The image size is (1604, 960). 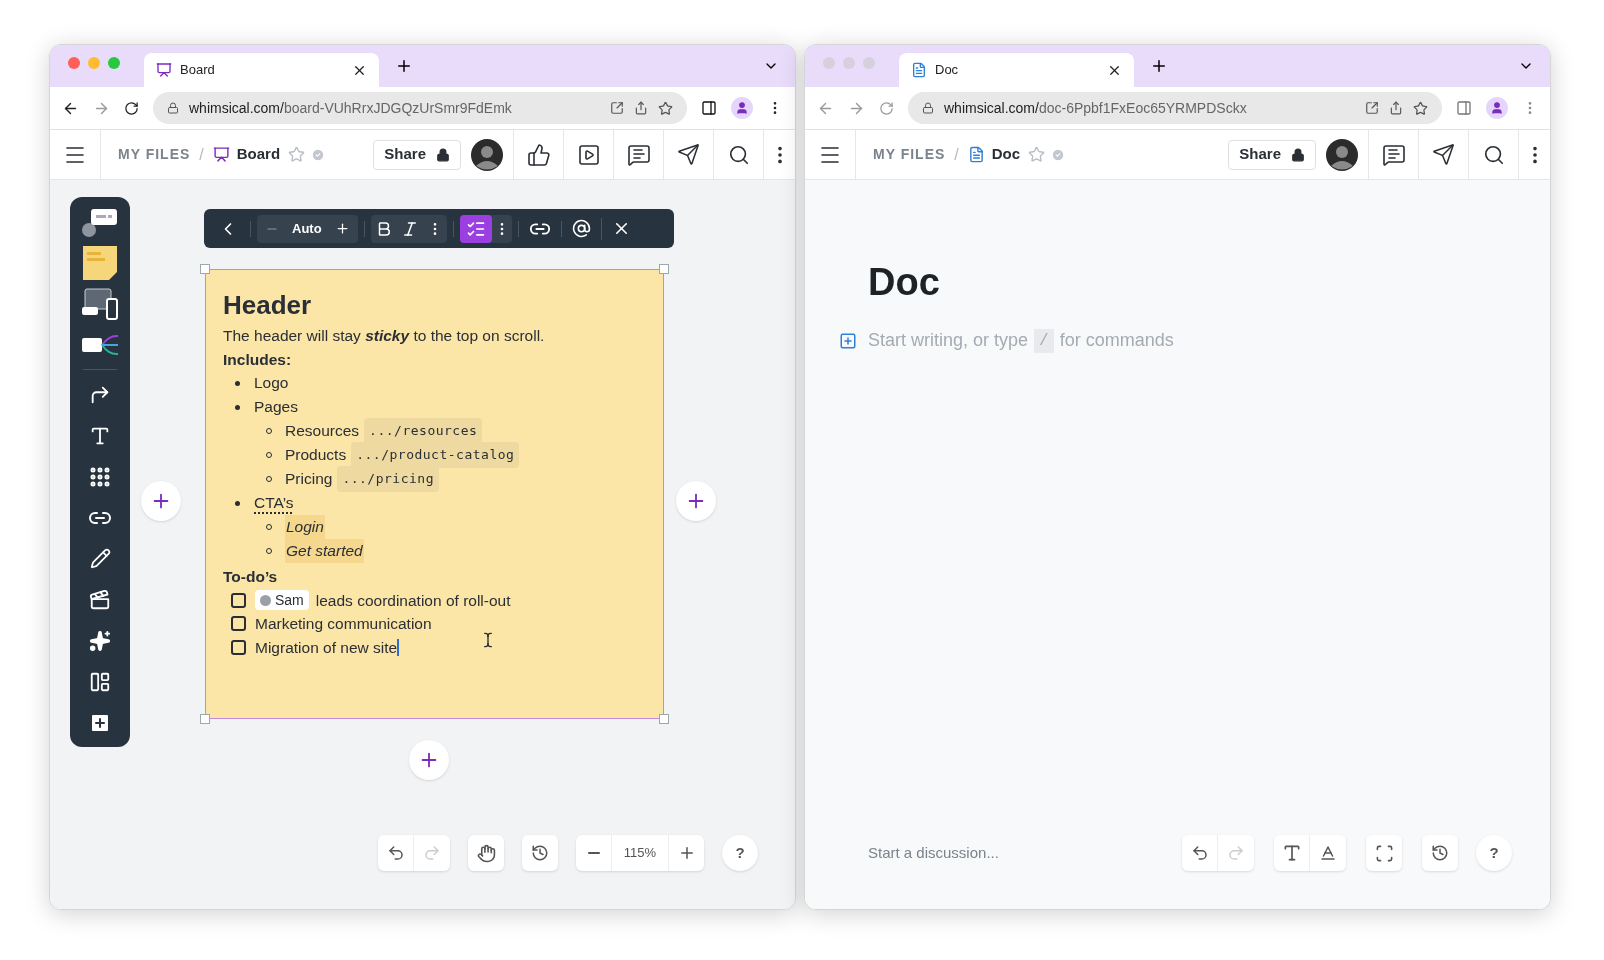 What do you see at coordinates (221, 154) in the screenshot?
I see `board-icon` at bounding box center [221, 154].